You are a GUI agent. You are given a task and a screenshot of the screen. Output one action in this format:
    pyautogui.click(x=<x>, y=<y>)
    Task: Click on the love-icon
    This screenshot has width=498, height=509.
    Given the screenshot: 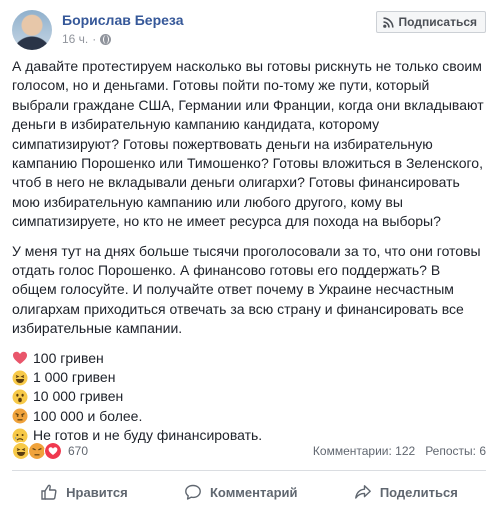 What is the action you would take?
    pyautogui.click(x=53, y=451)
    